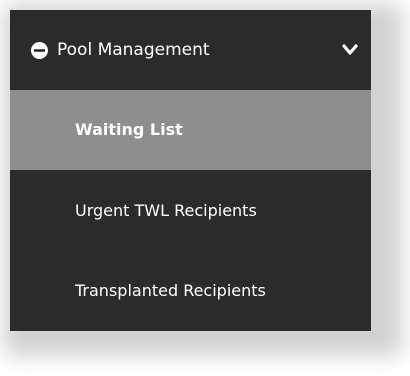 This screenshot has width=410, height=376. I want to click on menu-item-label: Waiting List, so click(129, 129).